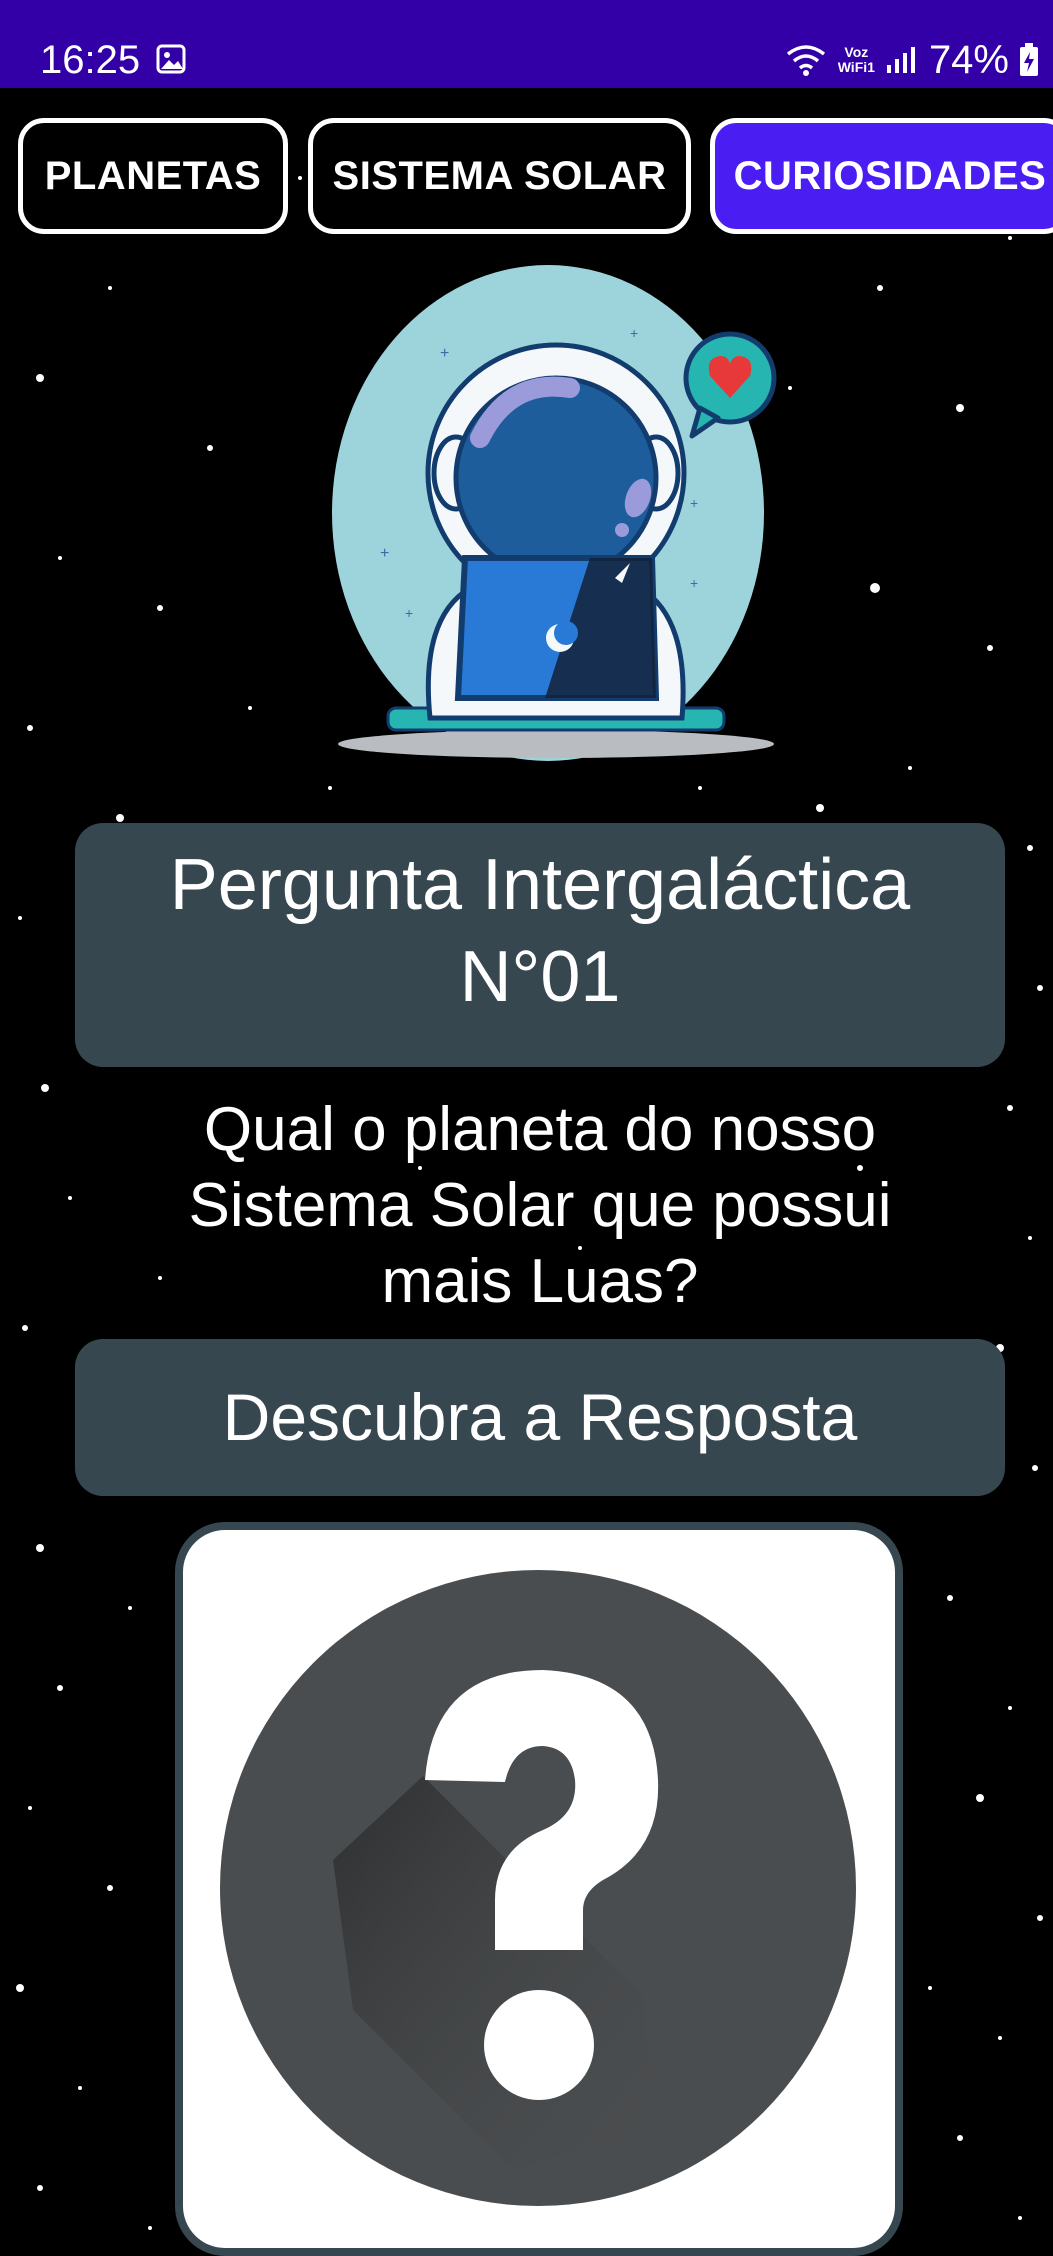  I want to click on status-time: 16:25, so click(90, 60).